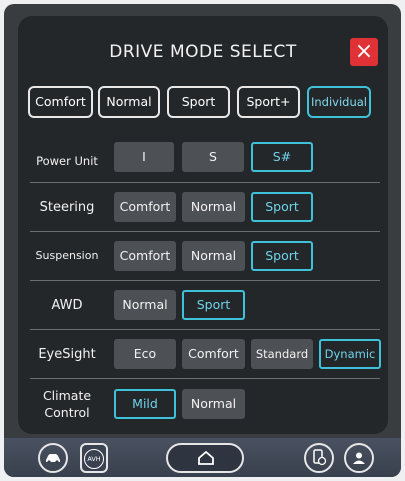  Describe the element at coordinates (203, 52) in the screenshot. I see `page-title: DRIVE MODE SELECT` at that location.